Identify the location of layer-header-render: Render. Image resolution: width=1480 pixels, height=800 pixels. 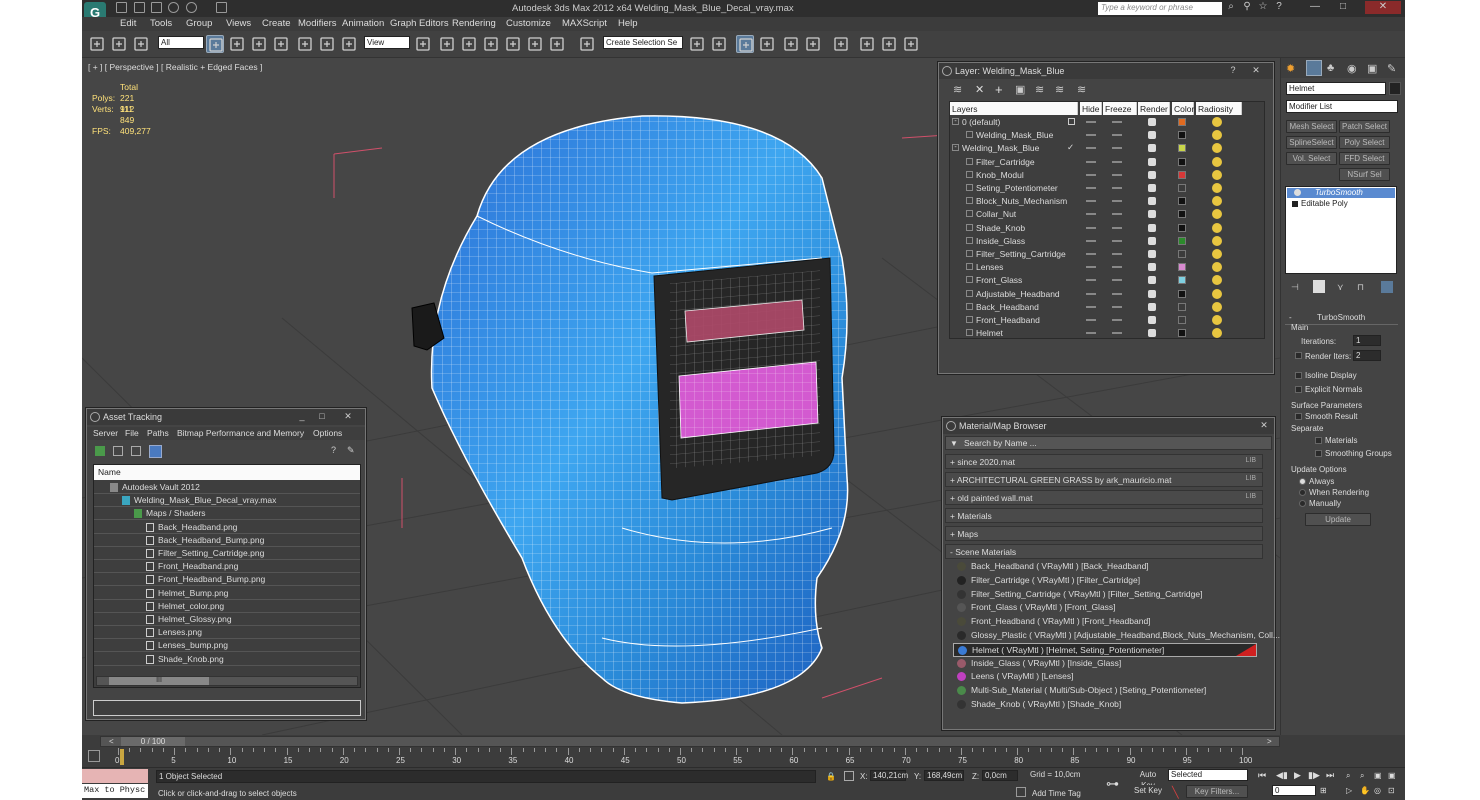
(1154, 108).